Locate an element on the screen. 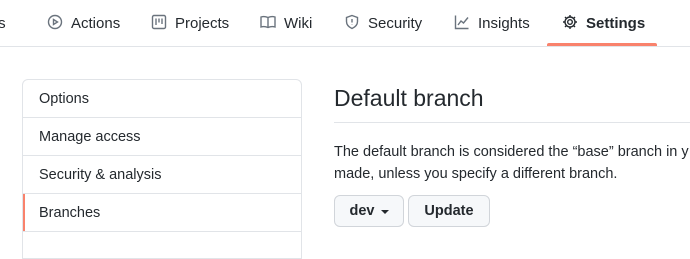 The width and height of the screenshot is (690, 259). tab-insights-label: Insights is located at coordinates (504, 23).